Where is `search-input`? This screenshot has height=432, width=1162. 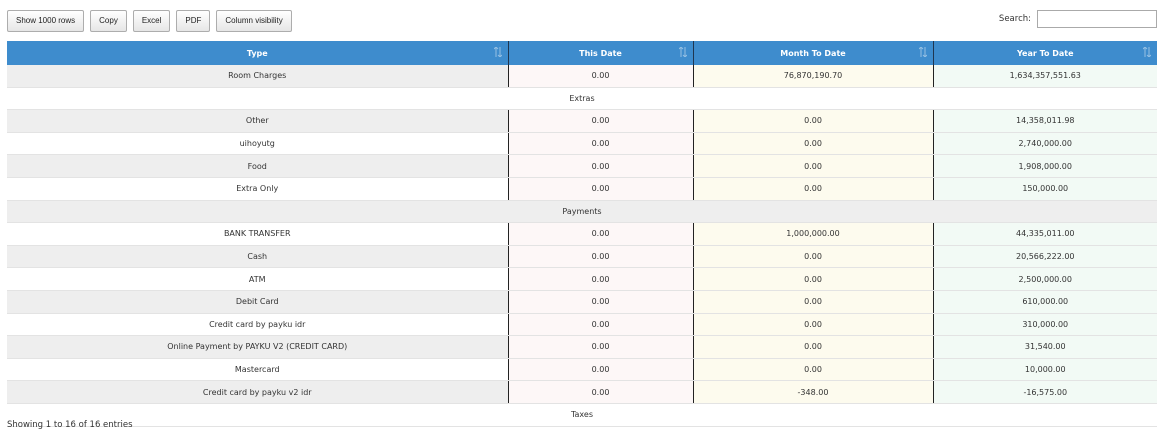
search-input is located at coordinates (1097, 19).